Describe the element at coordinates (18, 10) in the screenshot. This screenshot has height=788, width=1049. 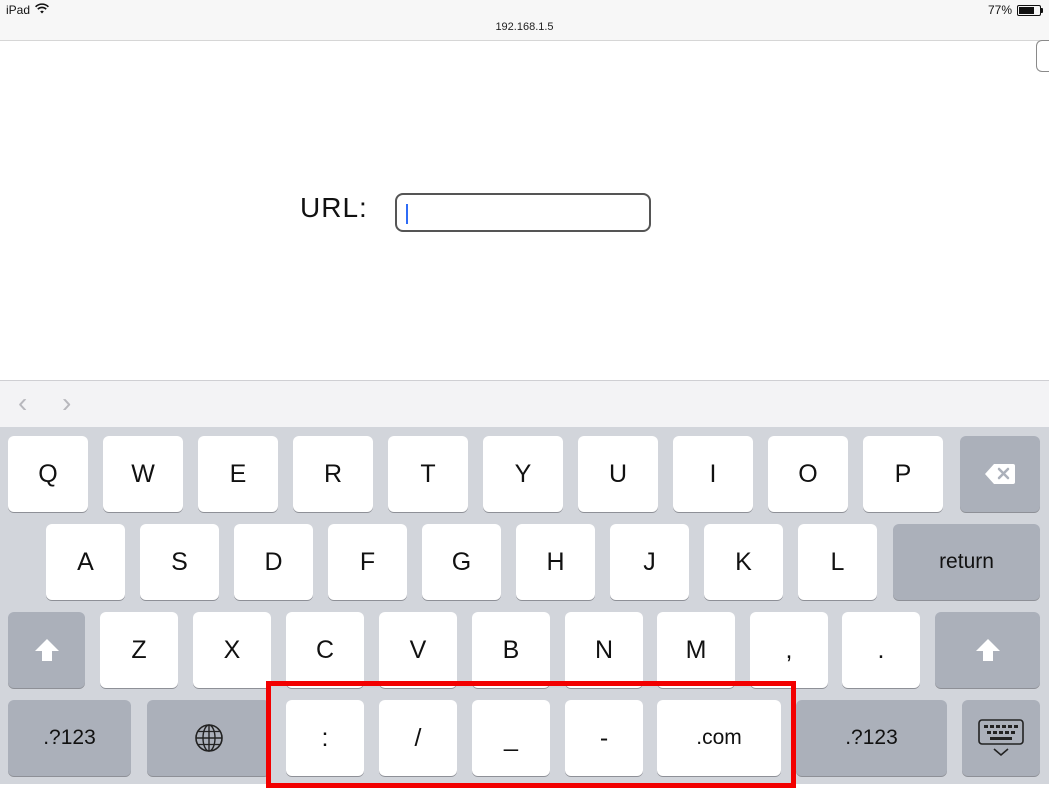
I see `device-name: iPad` at that location.